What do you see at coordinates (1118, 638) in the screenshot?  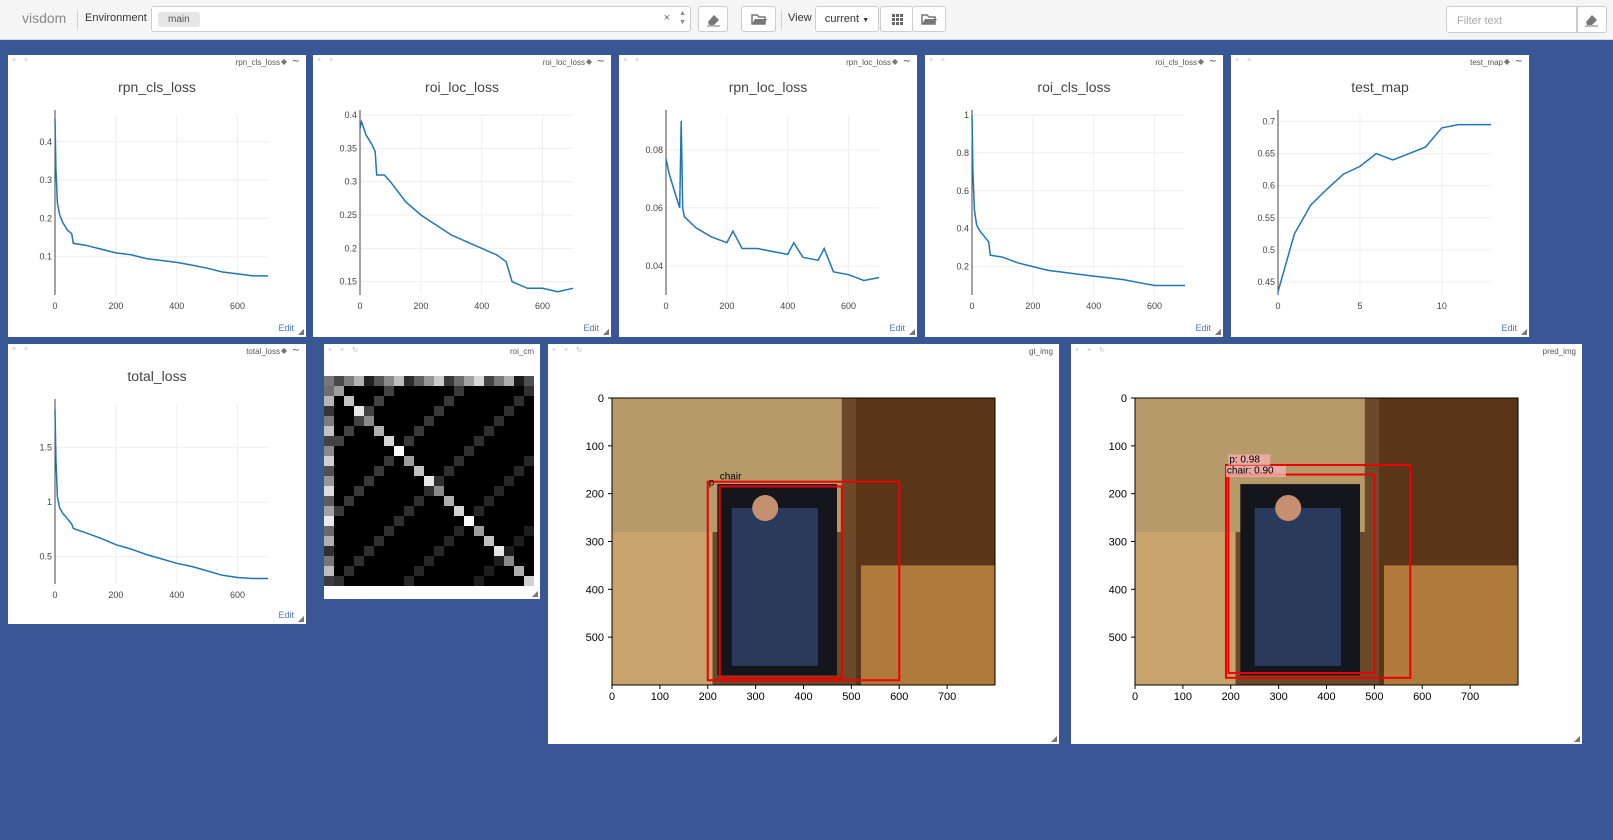 I see `y-tick-label: 500` at bounding box center [1118, 638].